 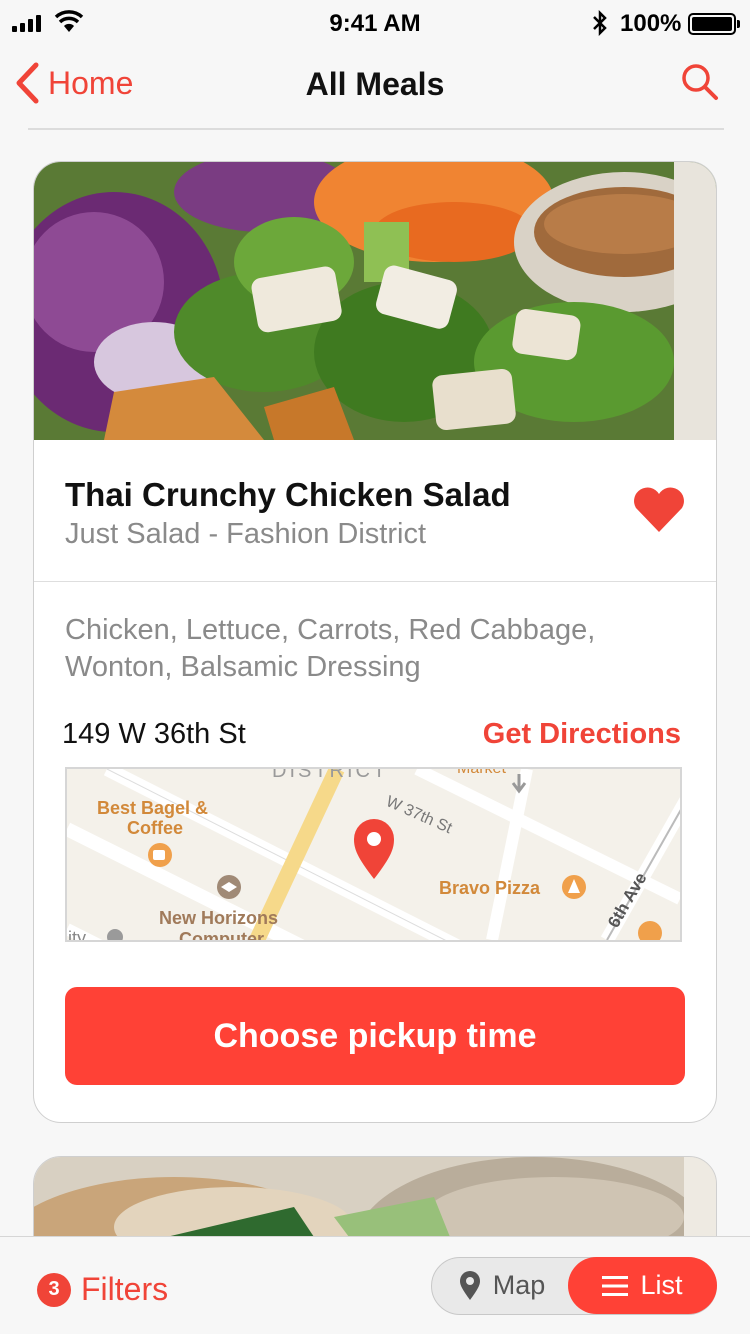 I want to click on battery-percentage: 100%, so click(x=651, y=23).